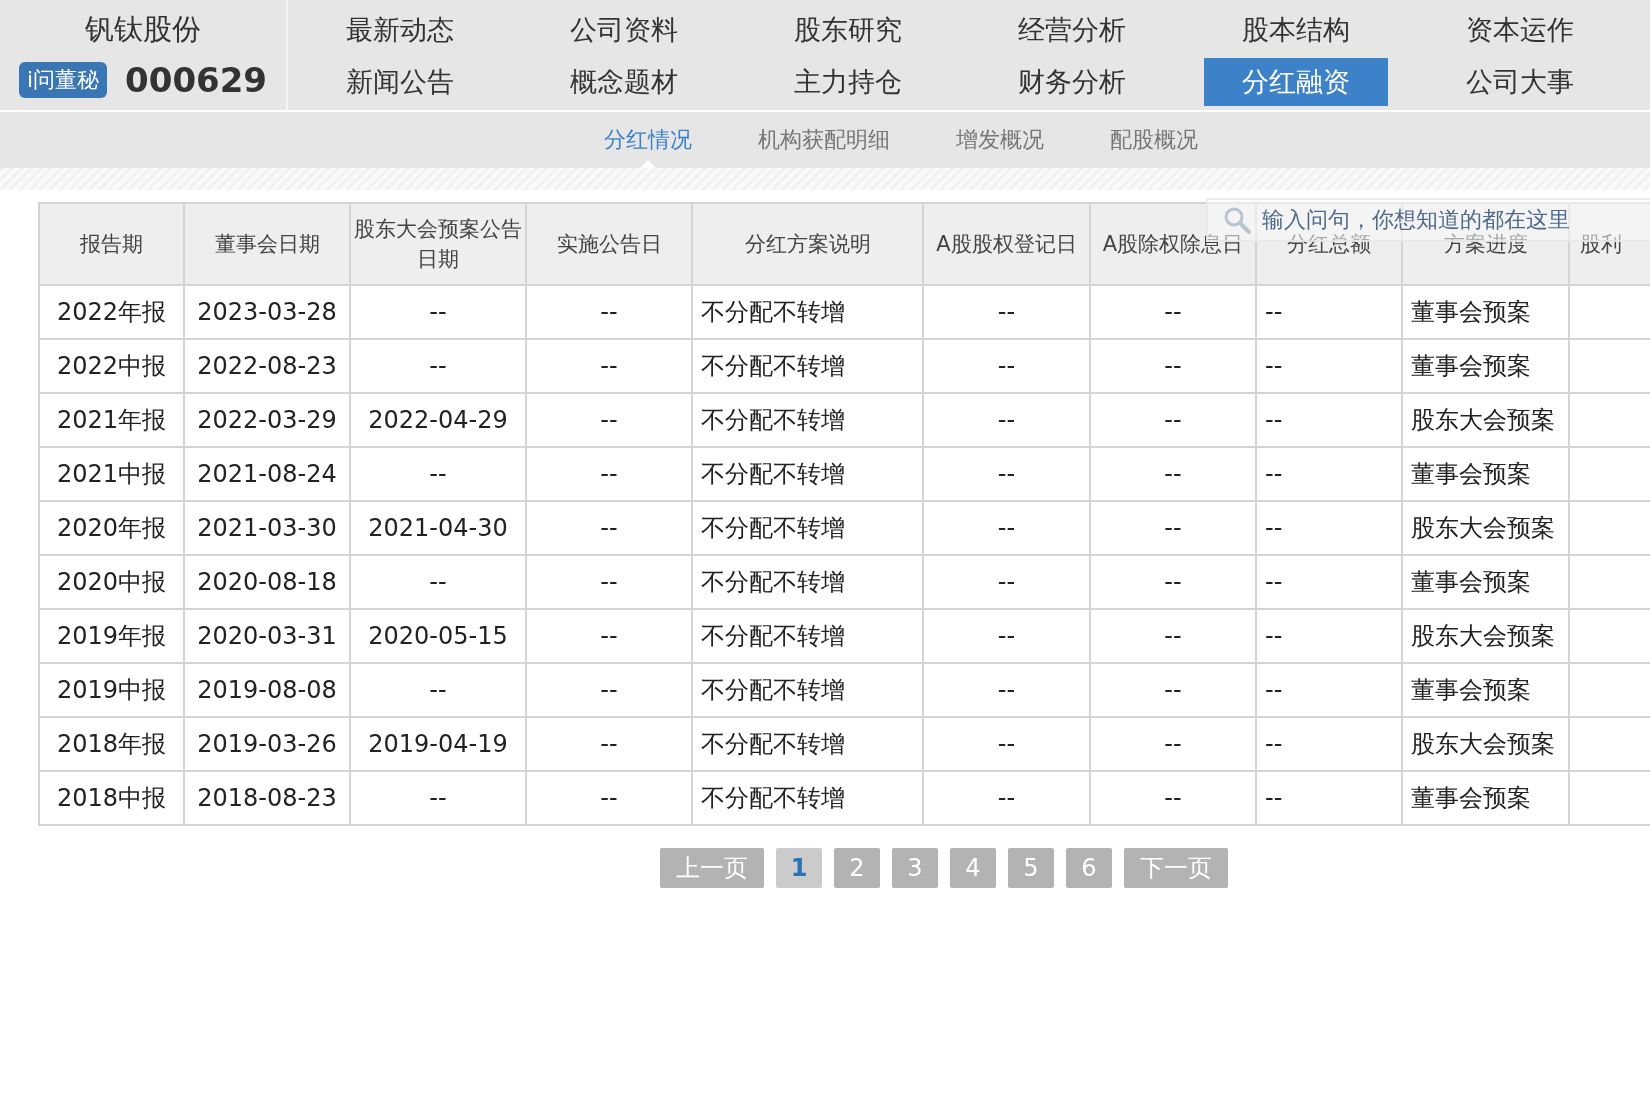 The height and width of the screenshot is (1100, 1650). I want to click on column-header: A股股权登记日, so click(1006, 244).